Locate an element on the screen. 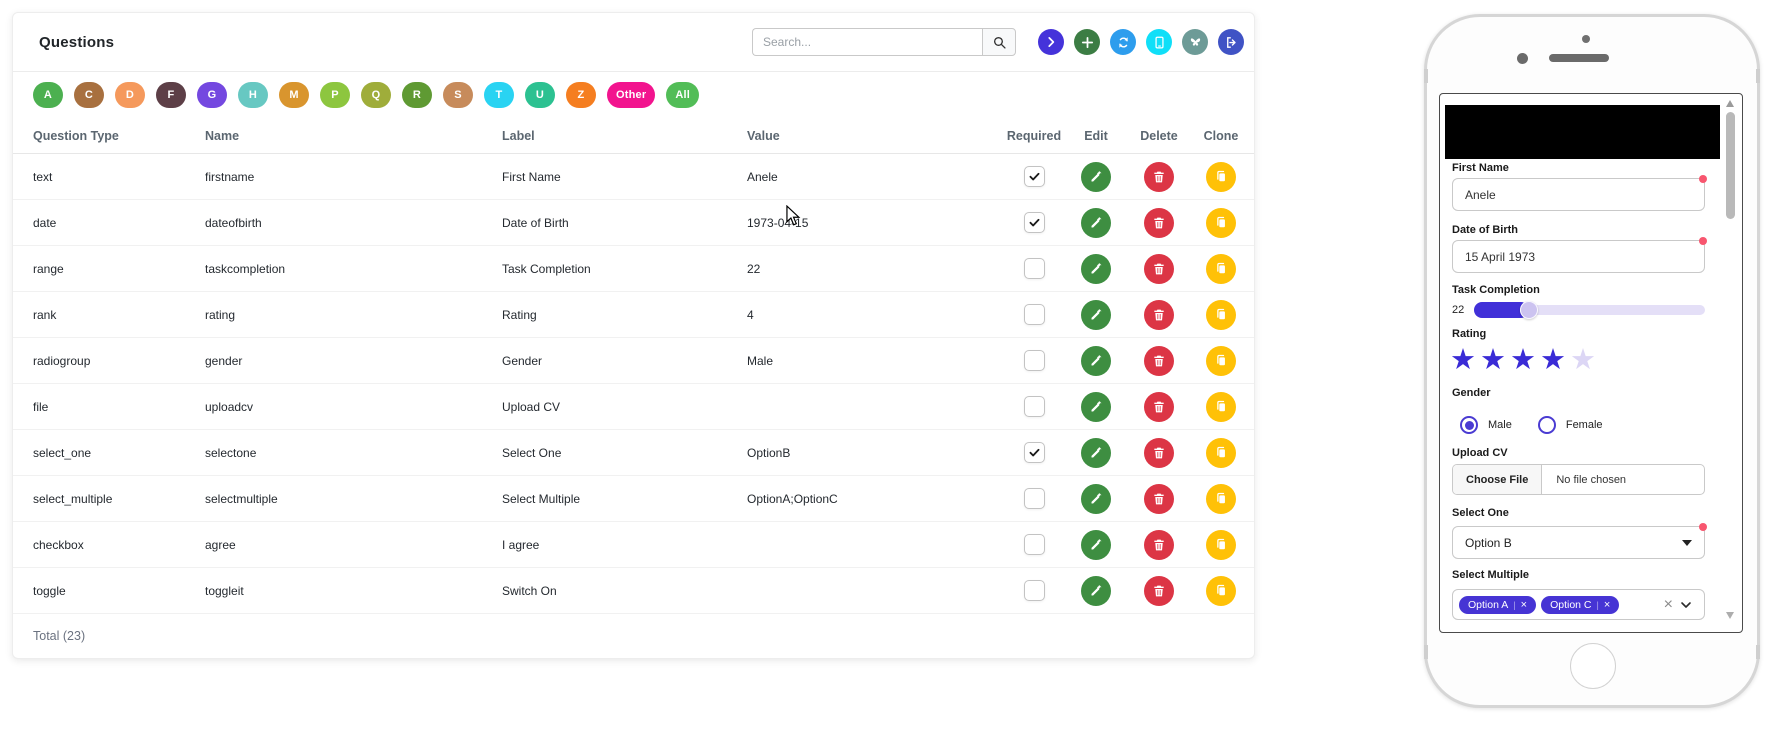 The width and height of the screenshot is (1782, 741). filter-badge-m: M is located at coordinates (294, 95).